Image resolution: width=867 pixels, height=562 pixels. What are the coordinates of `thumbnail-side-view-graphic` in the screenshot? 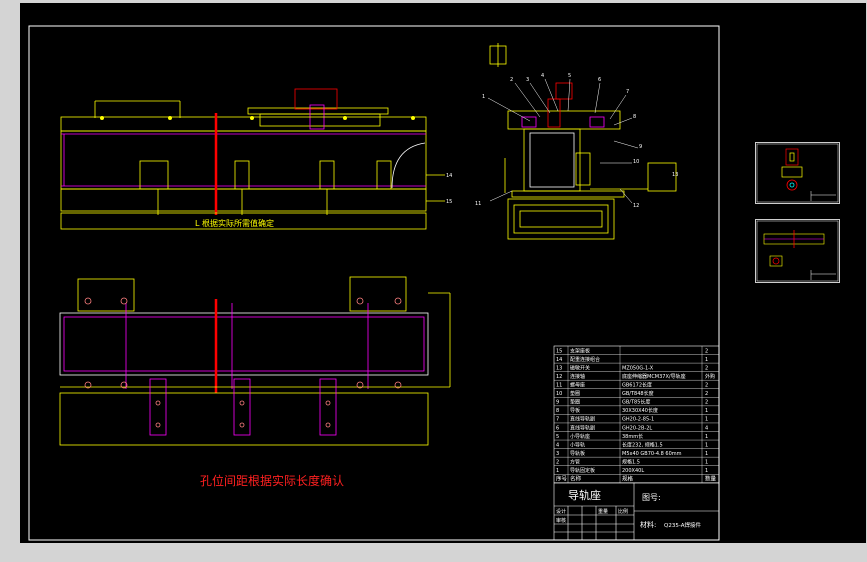 It's located at (797, 173).